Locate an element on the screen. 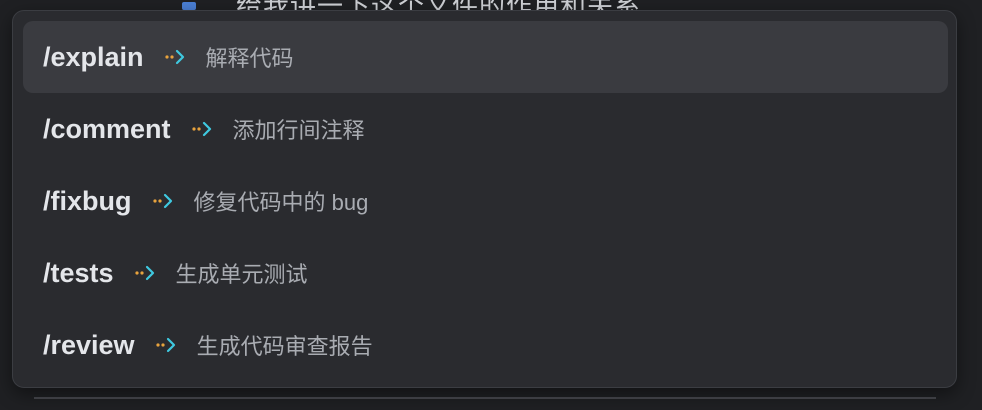 This screenshot has width=982, height=410. input-divider is located at coordinates (485, 398).